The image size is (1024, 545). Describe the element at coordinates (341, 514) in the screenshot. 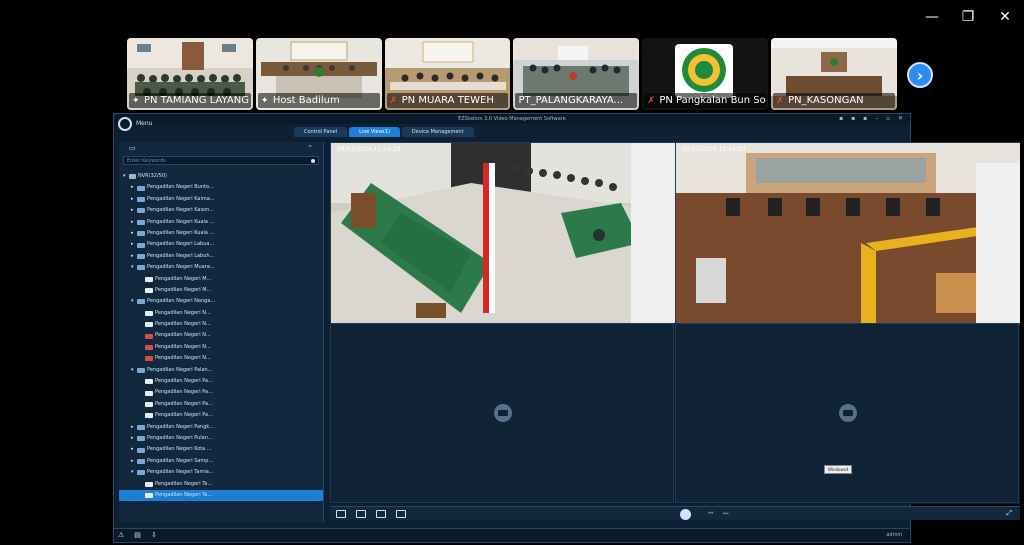

I see `grid-layout-icon` at that location.